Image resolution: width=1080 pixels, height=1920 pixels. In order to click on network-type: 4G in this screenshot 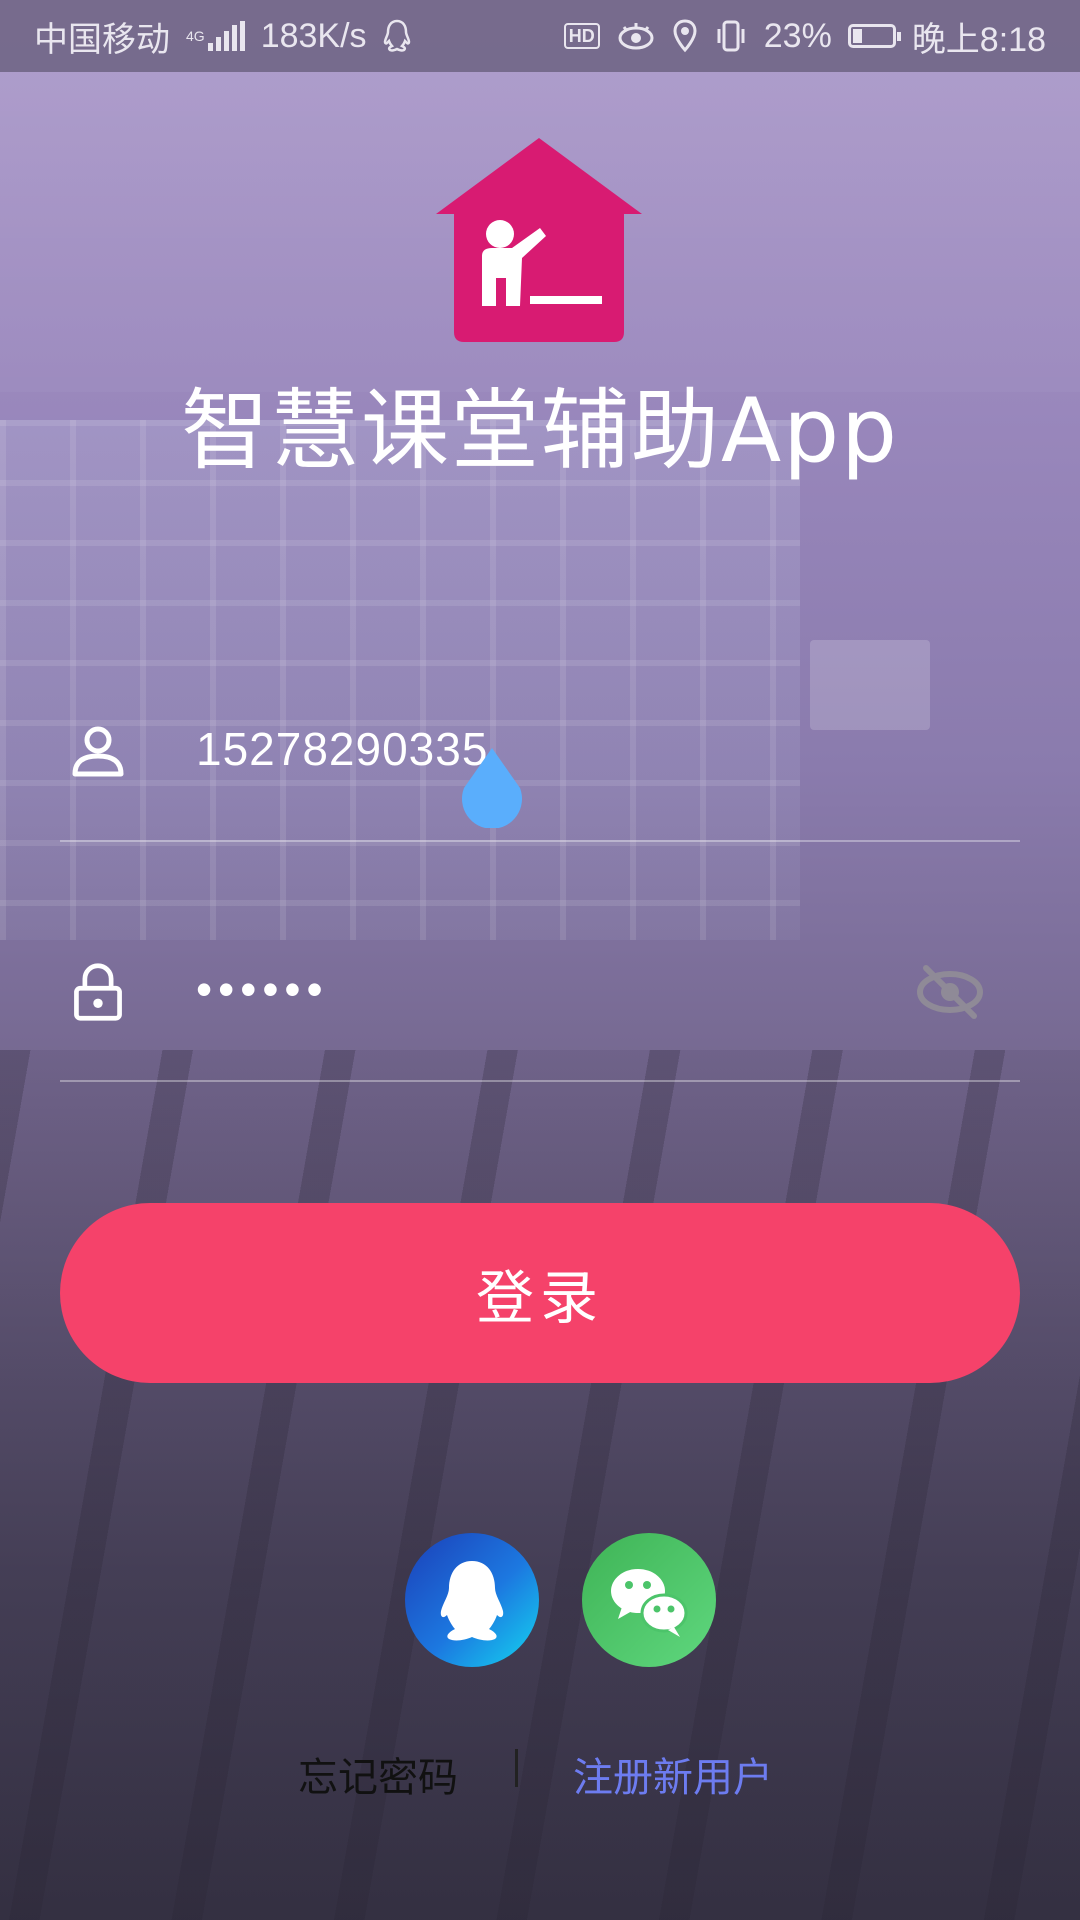, I will do `click(195, 36)`.